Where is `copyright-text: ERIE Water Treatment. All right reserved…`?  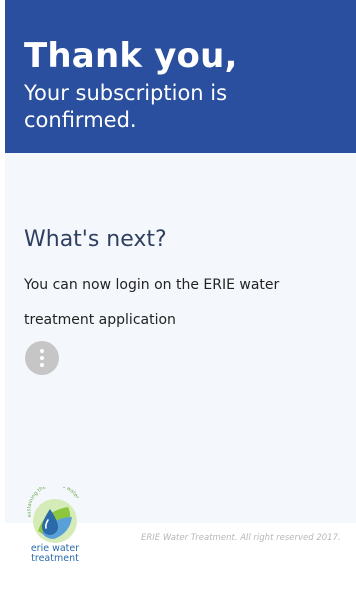 copyright-text: ERIE Water Treatment. All right reserved… is located at coordinates (241, 538).